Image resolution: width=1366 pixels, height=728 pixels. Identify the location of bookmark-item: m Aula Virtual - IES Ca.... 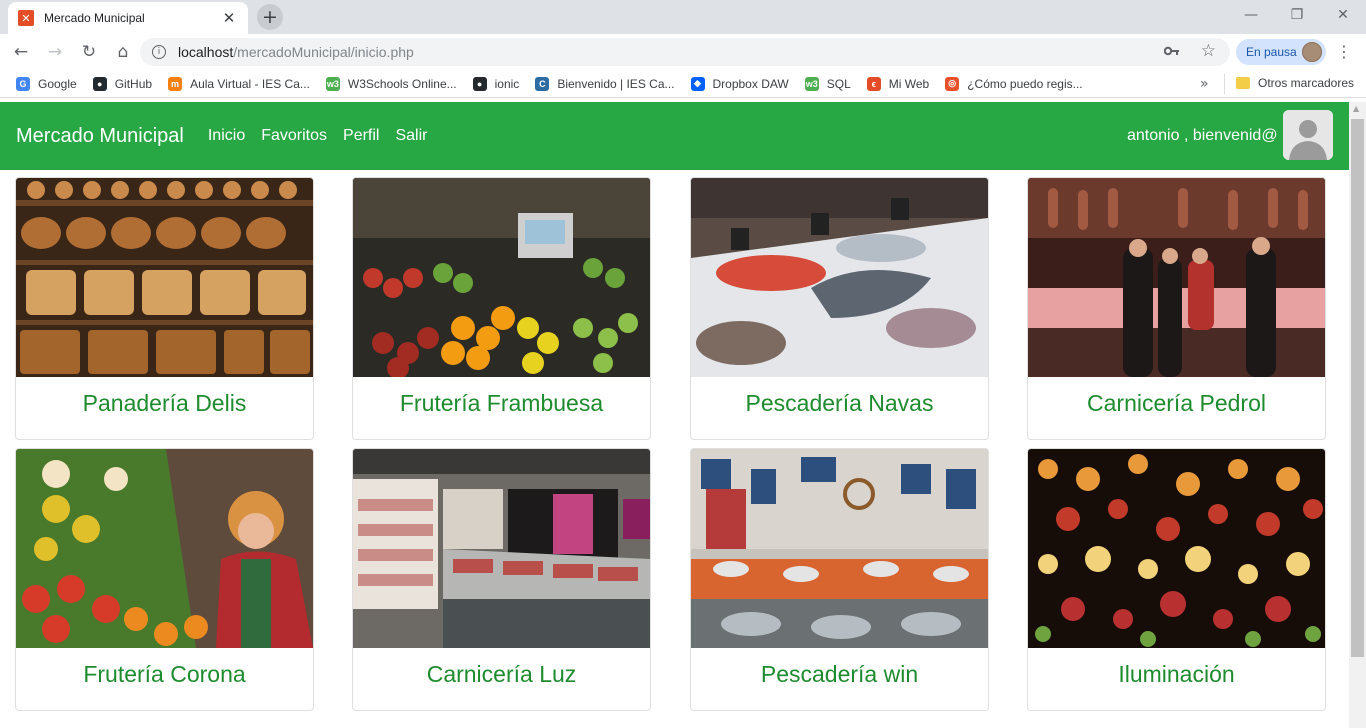
(239, 83).